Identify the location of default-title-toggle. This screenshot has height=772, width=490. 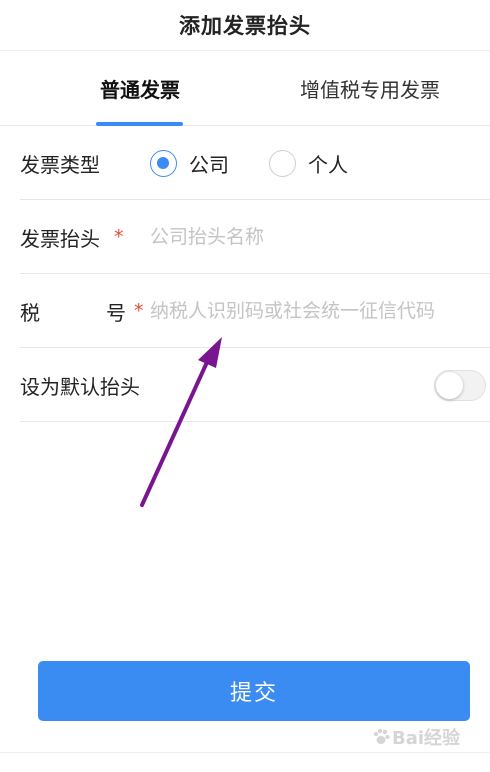
(460, 385).